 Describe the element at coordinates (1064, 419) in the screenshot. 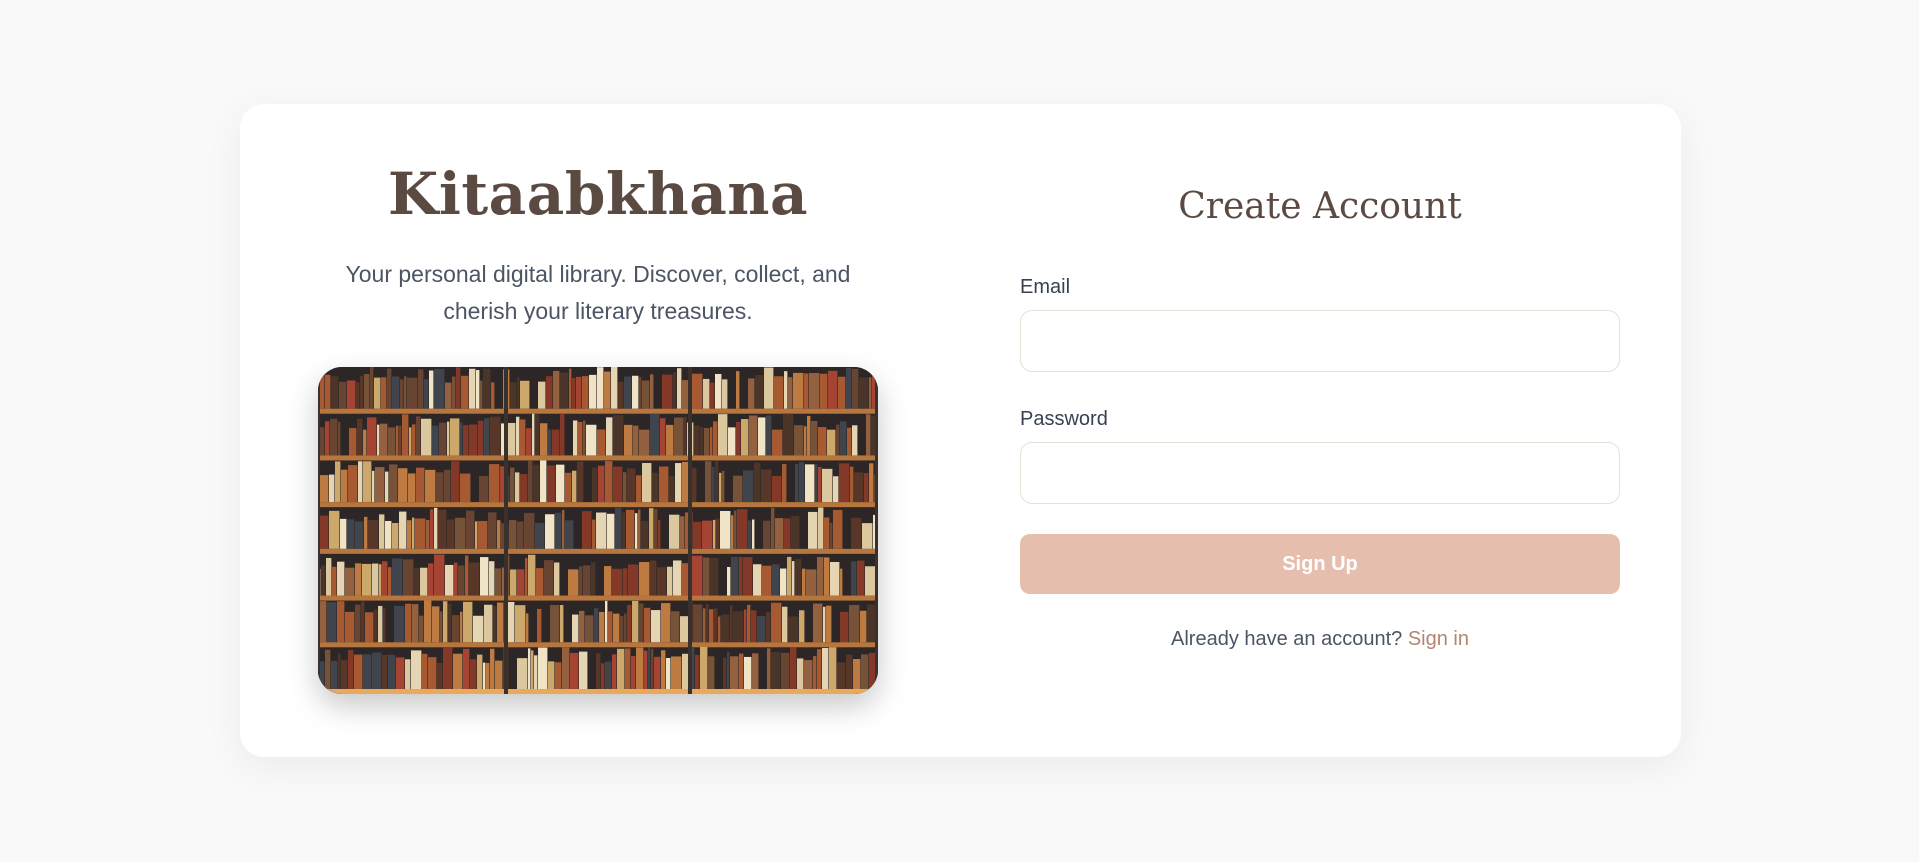

I see `password-label: Password` at that location.